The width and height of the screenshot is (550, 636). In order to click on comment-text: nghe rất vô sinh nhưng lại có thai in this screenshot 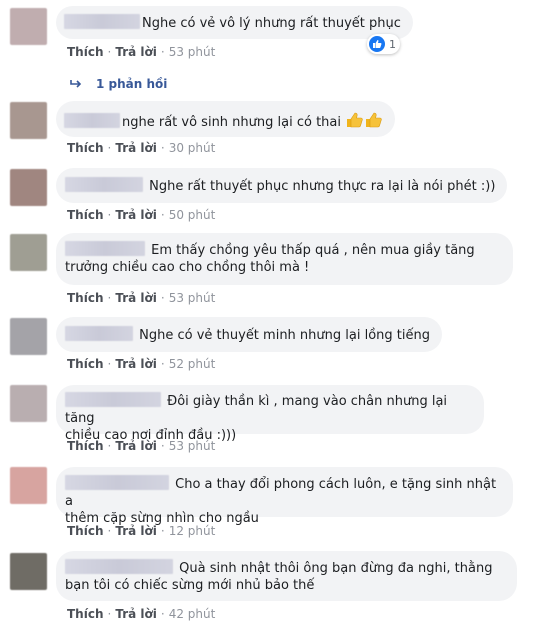, I will do `click(231, 122)`.